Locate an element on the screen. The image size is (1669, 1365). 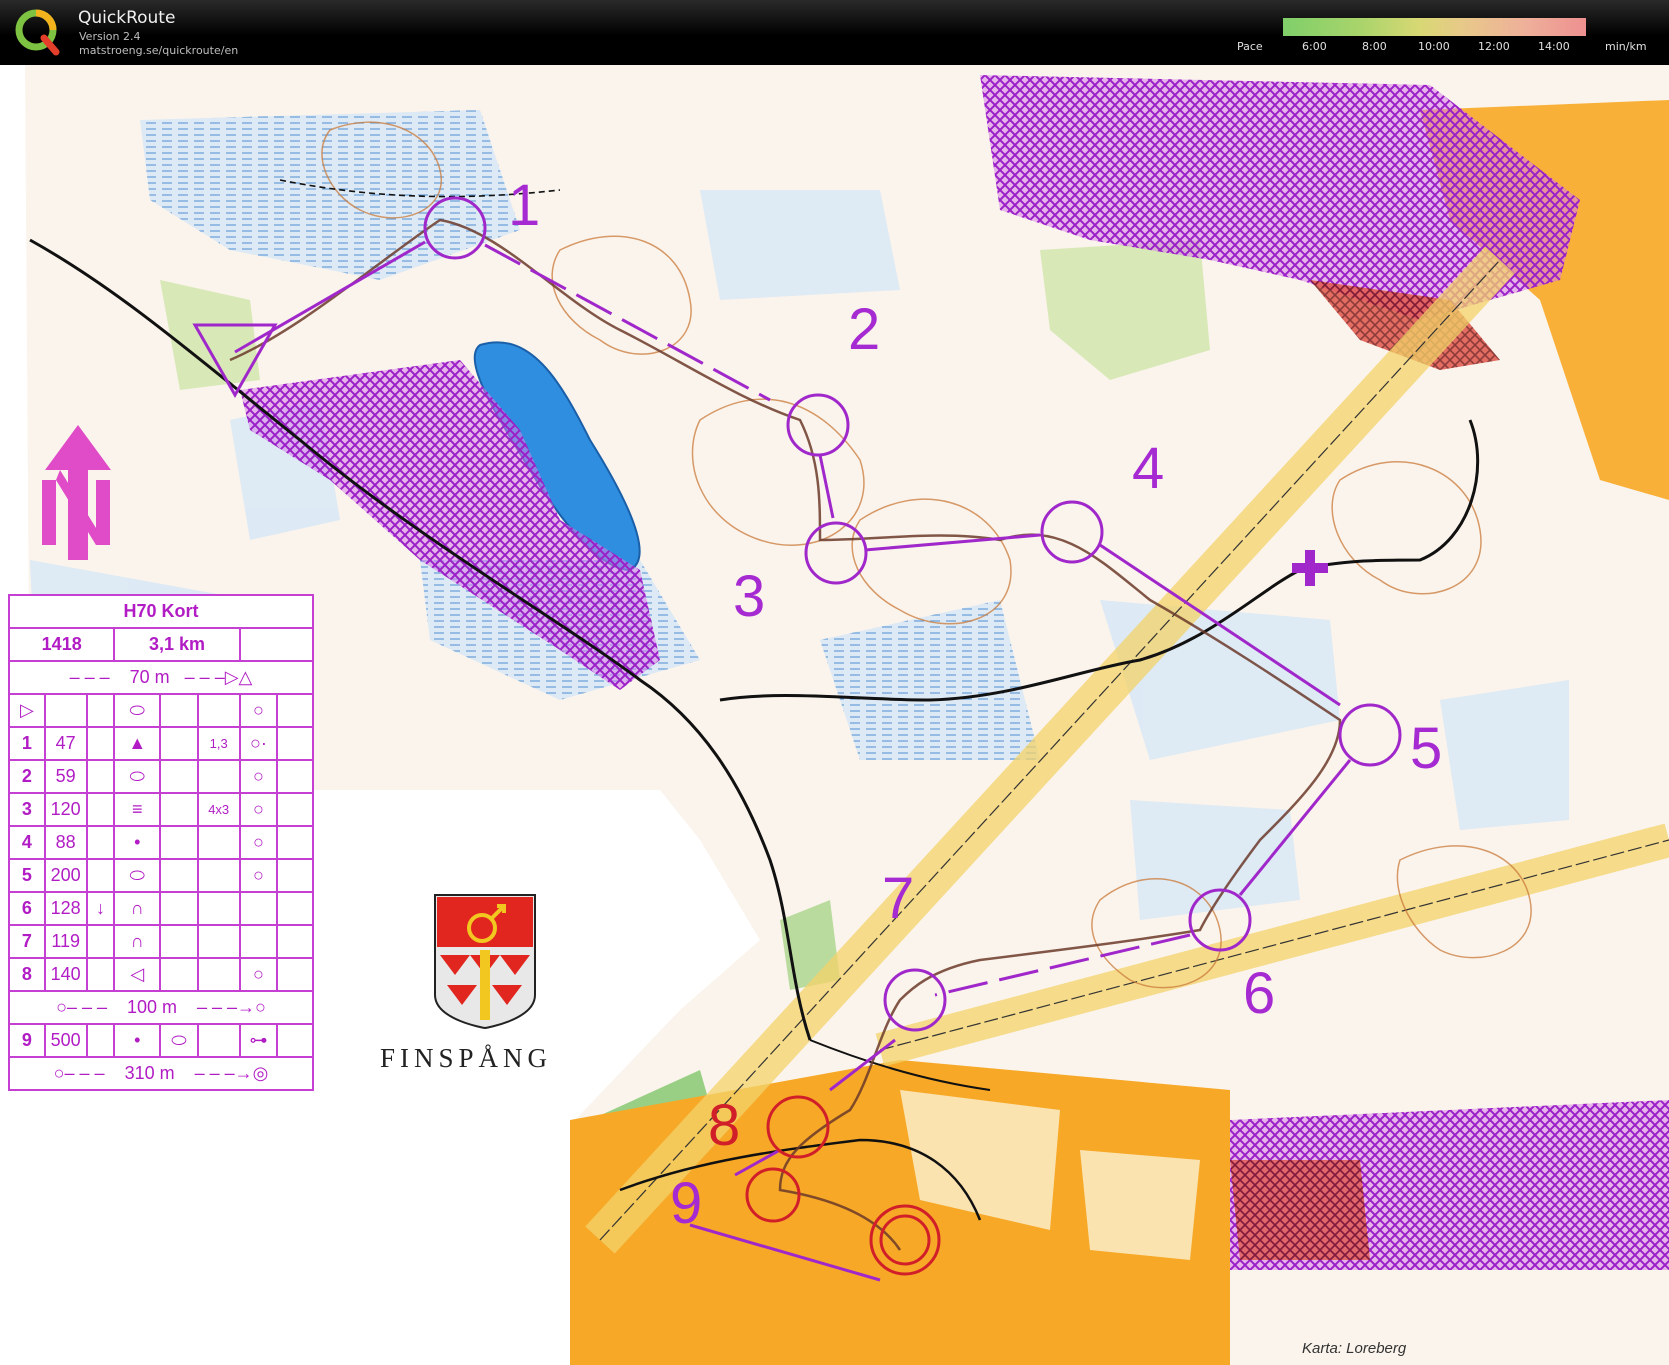
cd-row-7: 7 119 ∩ is located at coordinates (161, 941).